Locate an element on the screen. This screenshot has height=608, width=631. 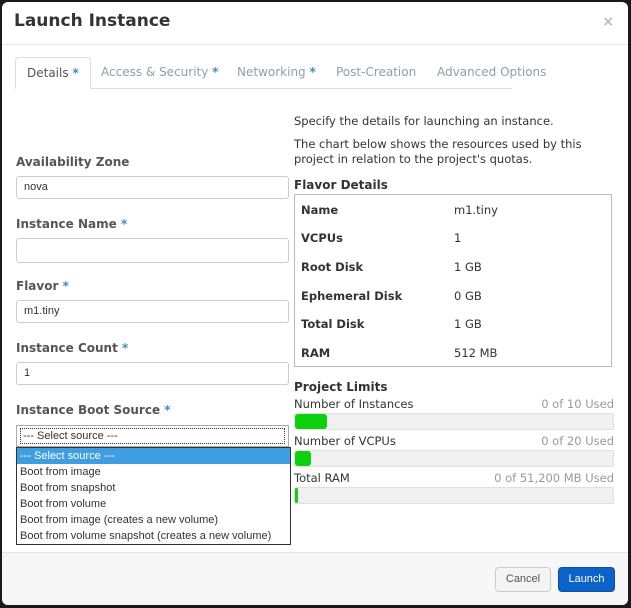
tab-post-creation: Post-Creation is located at coordinates (376, 72).